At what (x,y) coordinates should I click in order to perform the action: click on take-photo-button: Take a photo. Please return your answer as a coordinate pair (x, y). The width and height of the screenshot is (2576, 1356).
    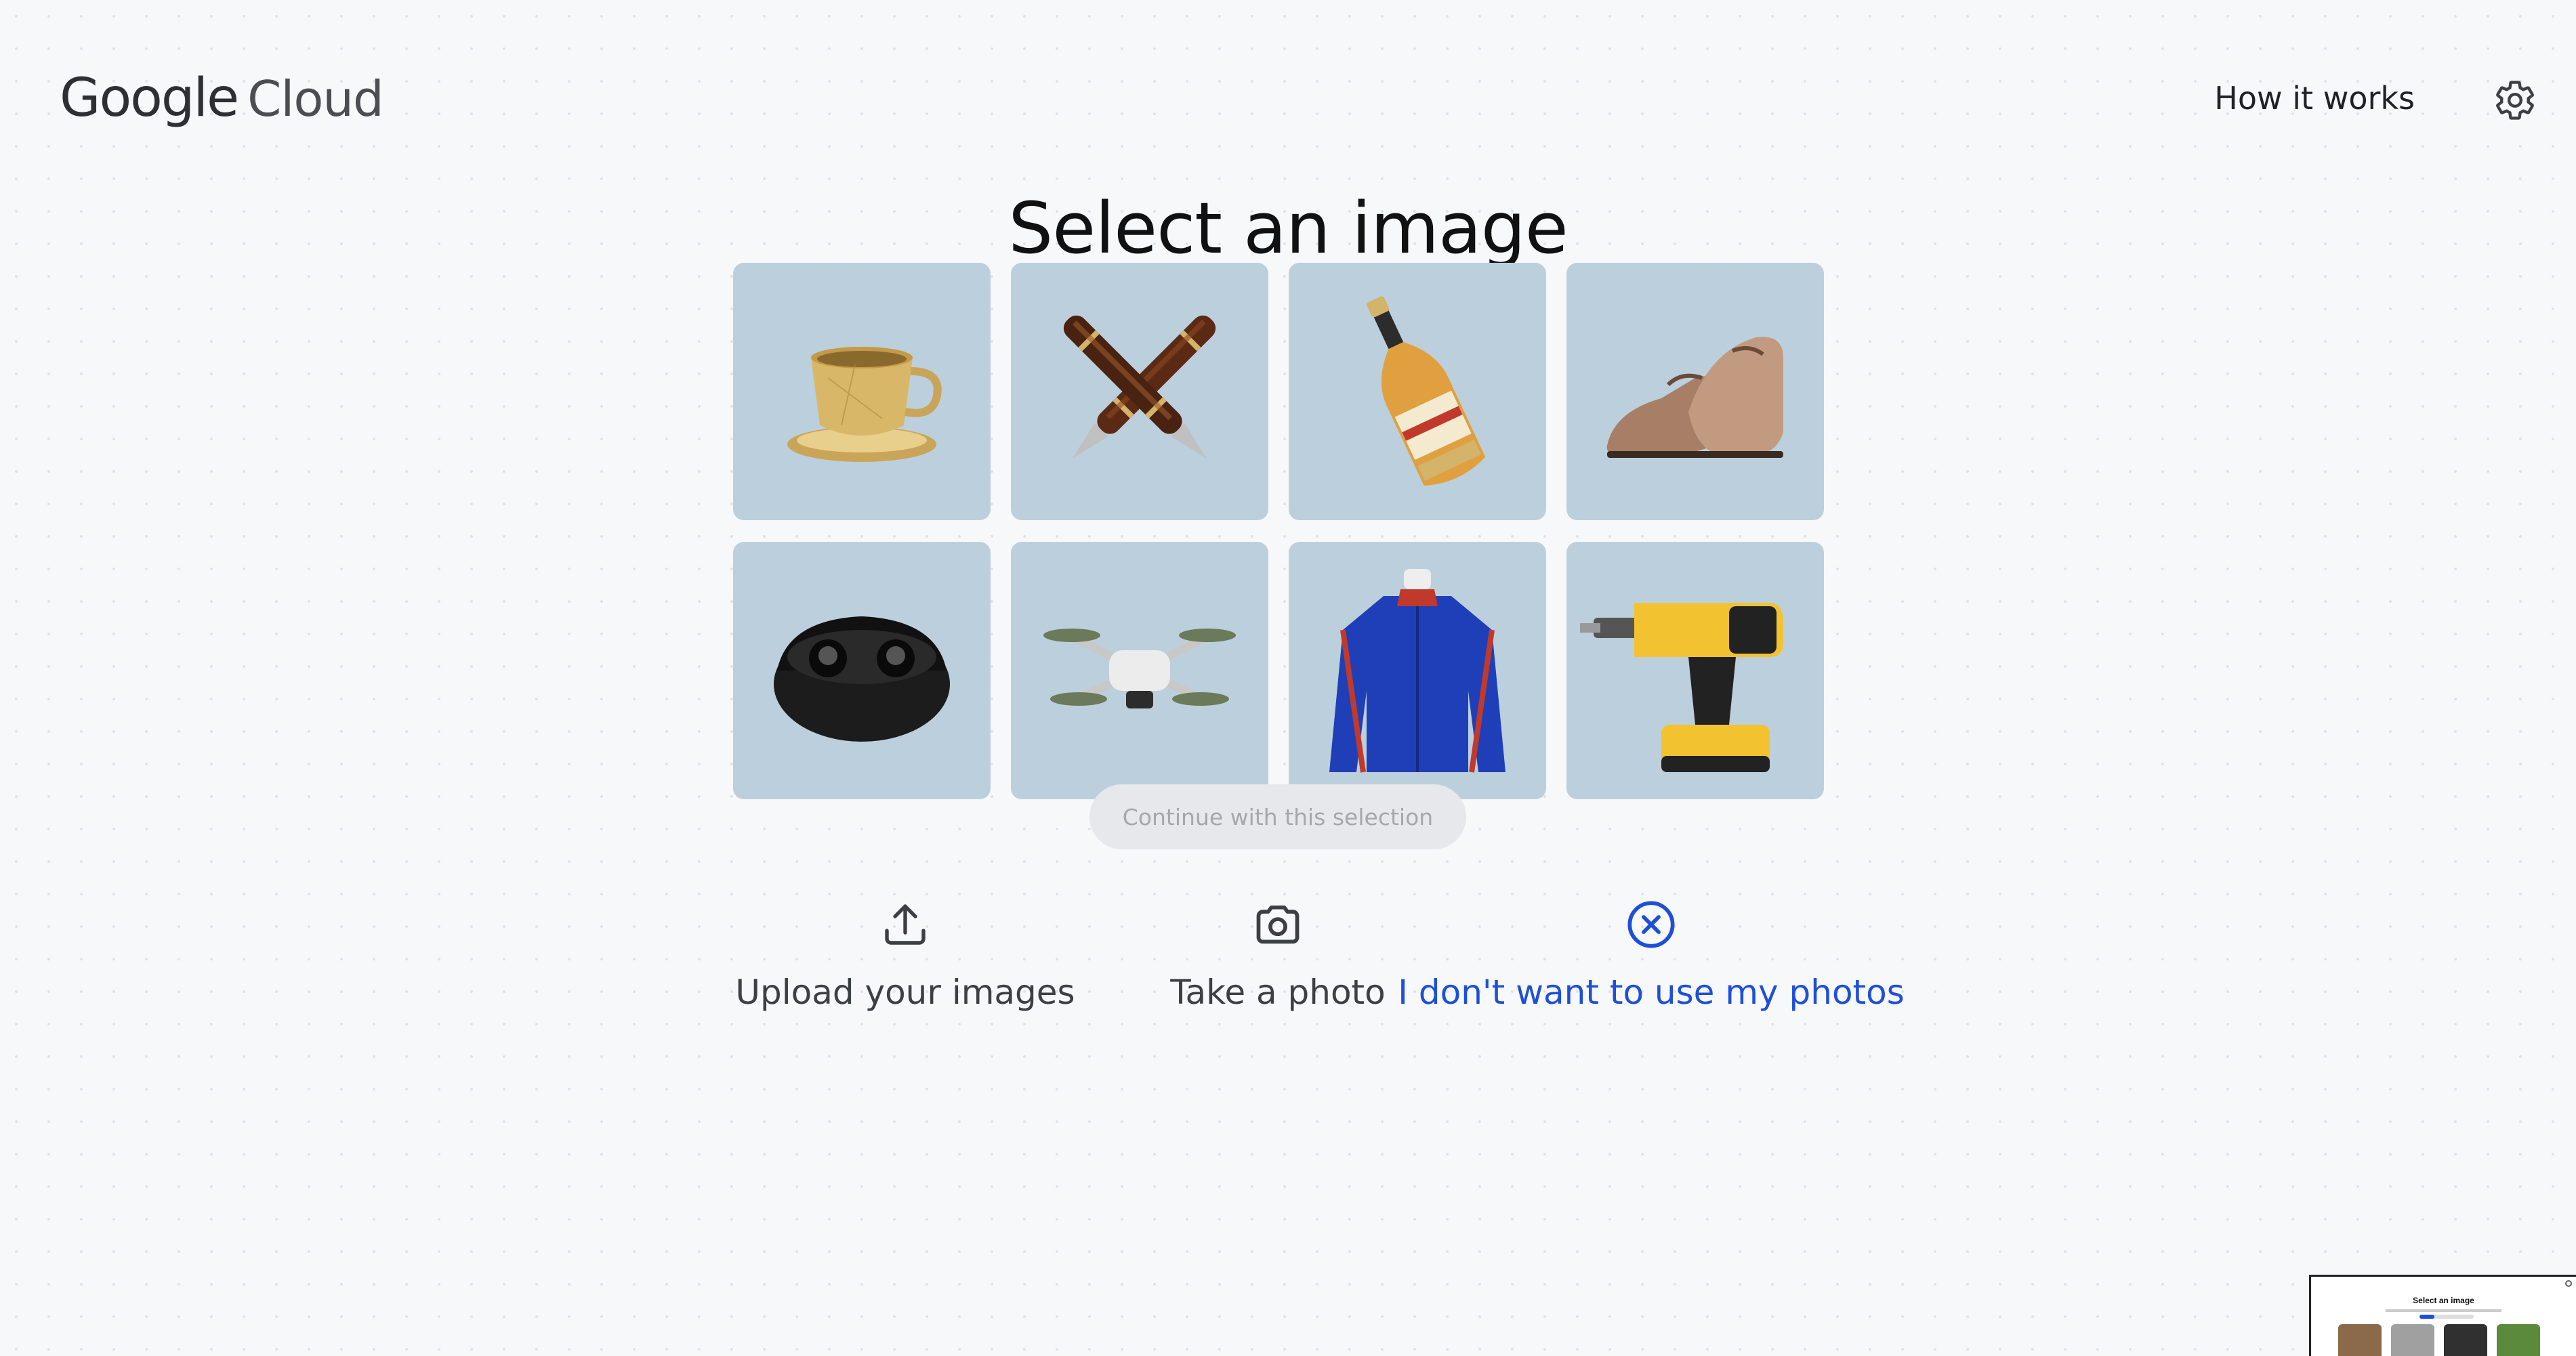
    Looking at the image, I should click on (1278, 953).